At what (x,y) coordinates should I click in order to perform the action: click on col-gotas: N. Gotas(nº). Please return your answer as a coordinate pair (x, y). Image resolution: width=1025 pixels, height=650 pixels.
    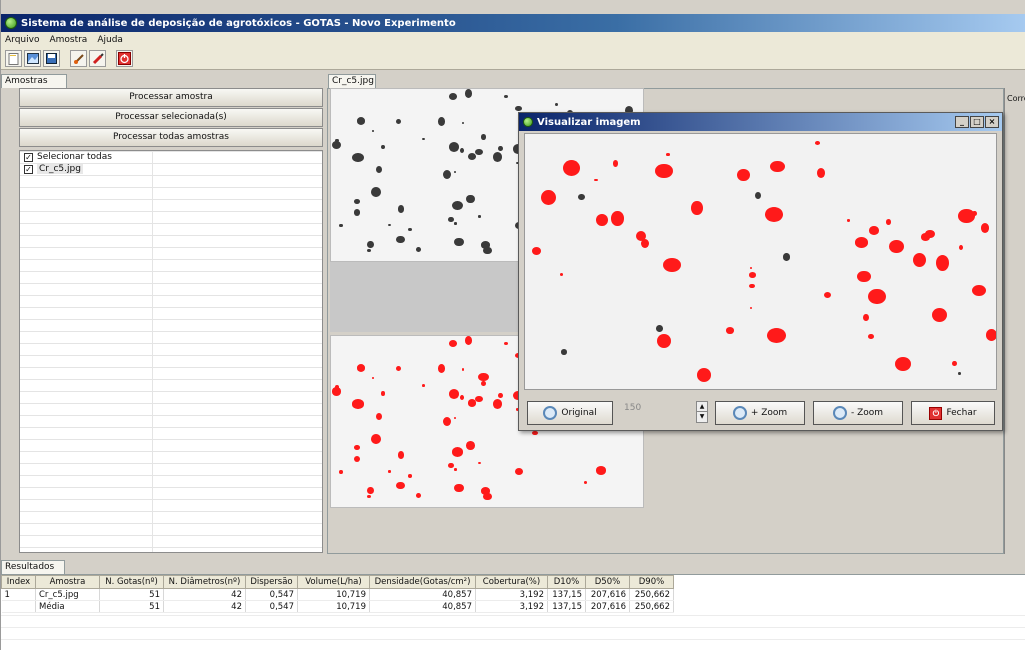
    Looking at the image, I should click on (131, 582).